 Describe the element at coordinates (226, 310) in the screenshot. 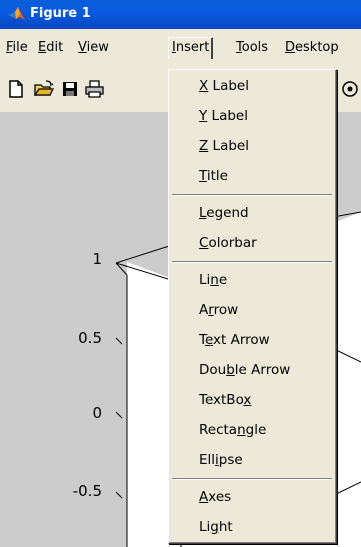

I see `label-post: row` at that location.